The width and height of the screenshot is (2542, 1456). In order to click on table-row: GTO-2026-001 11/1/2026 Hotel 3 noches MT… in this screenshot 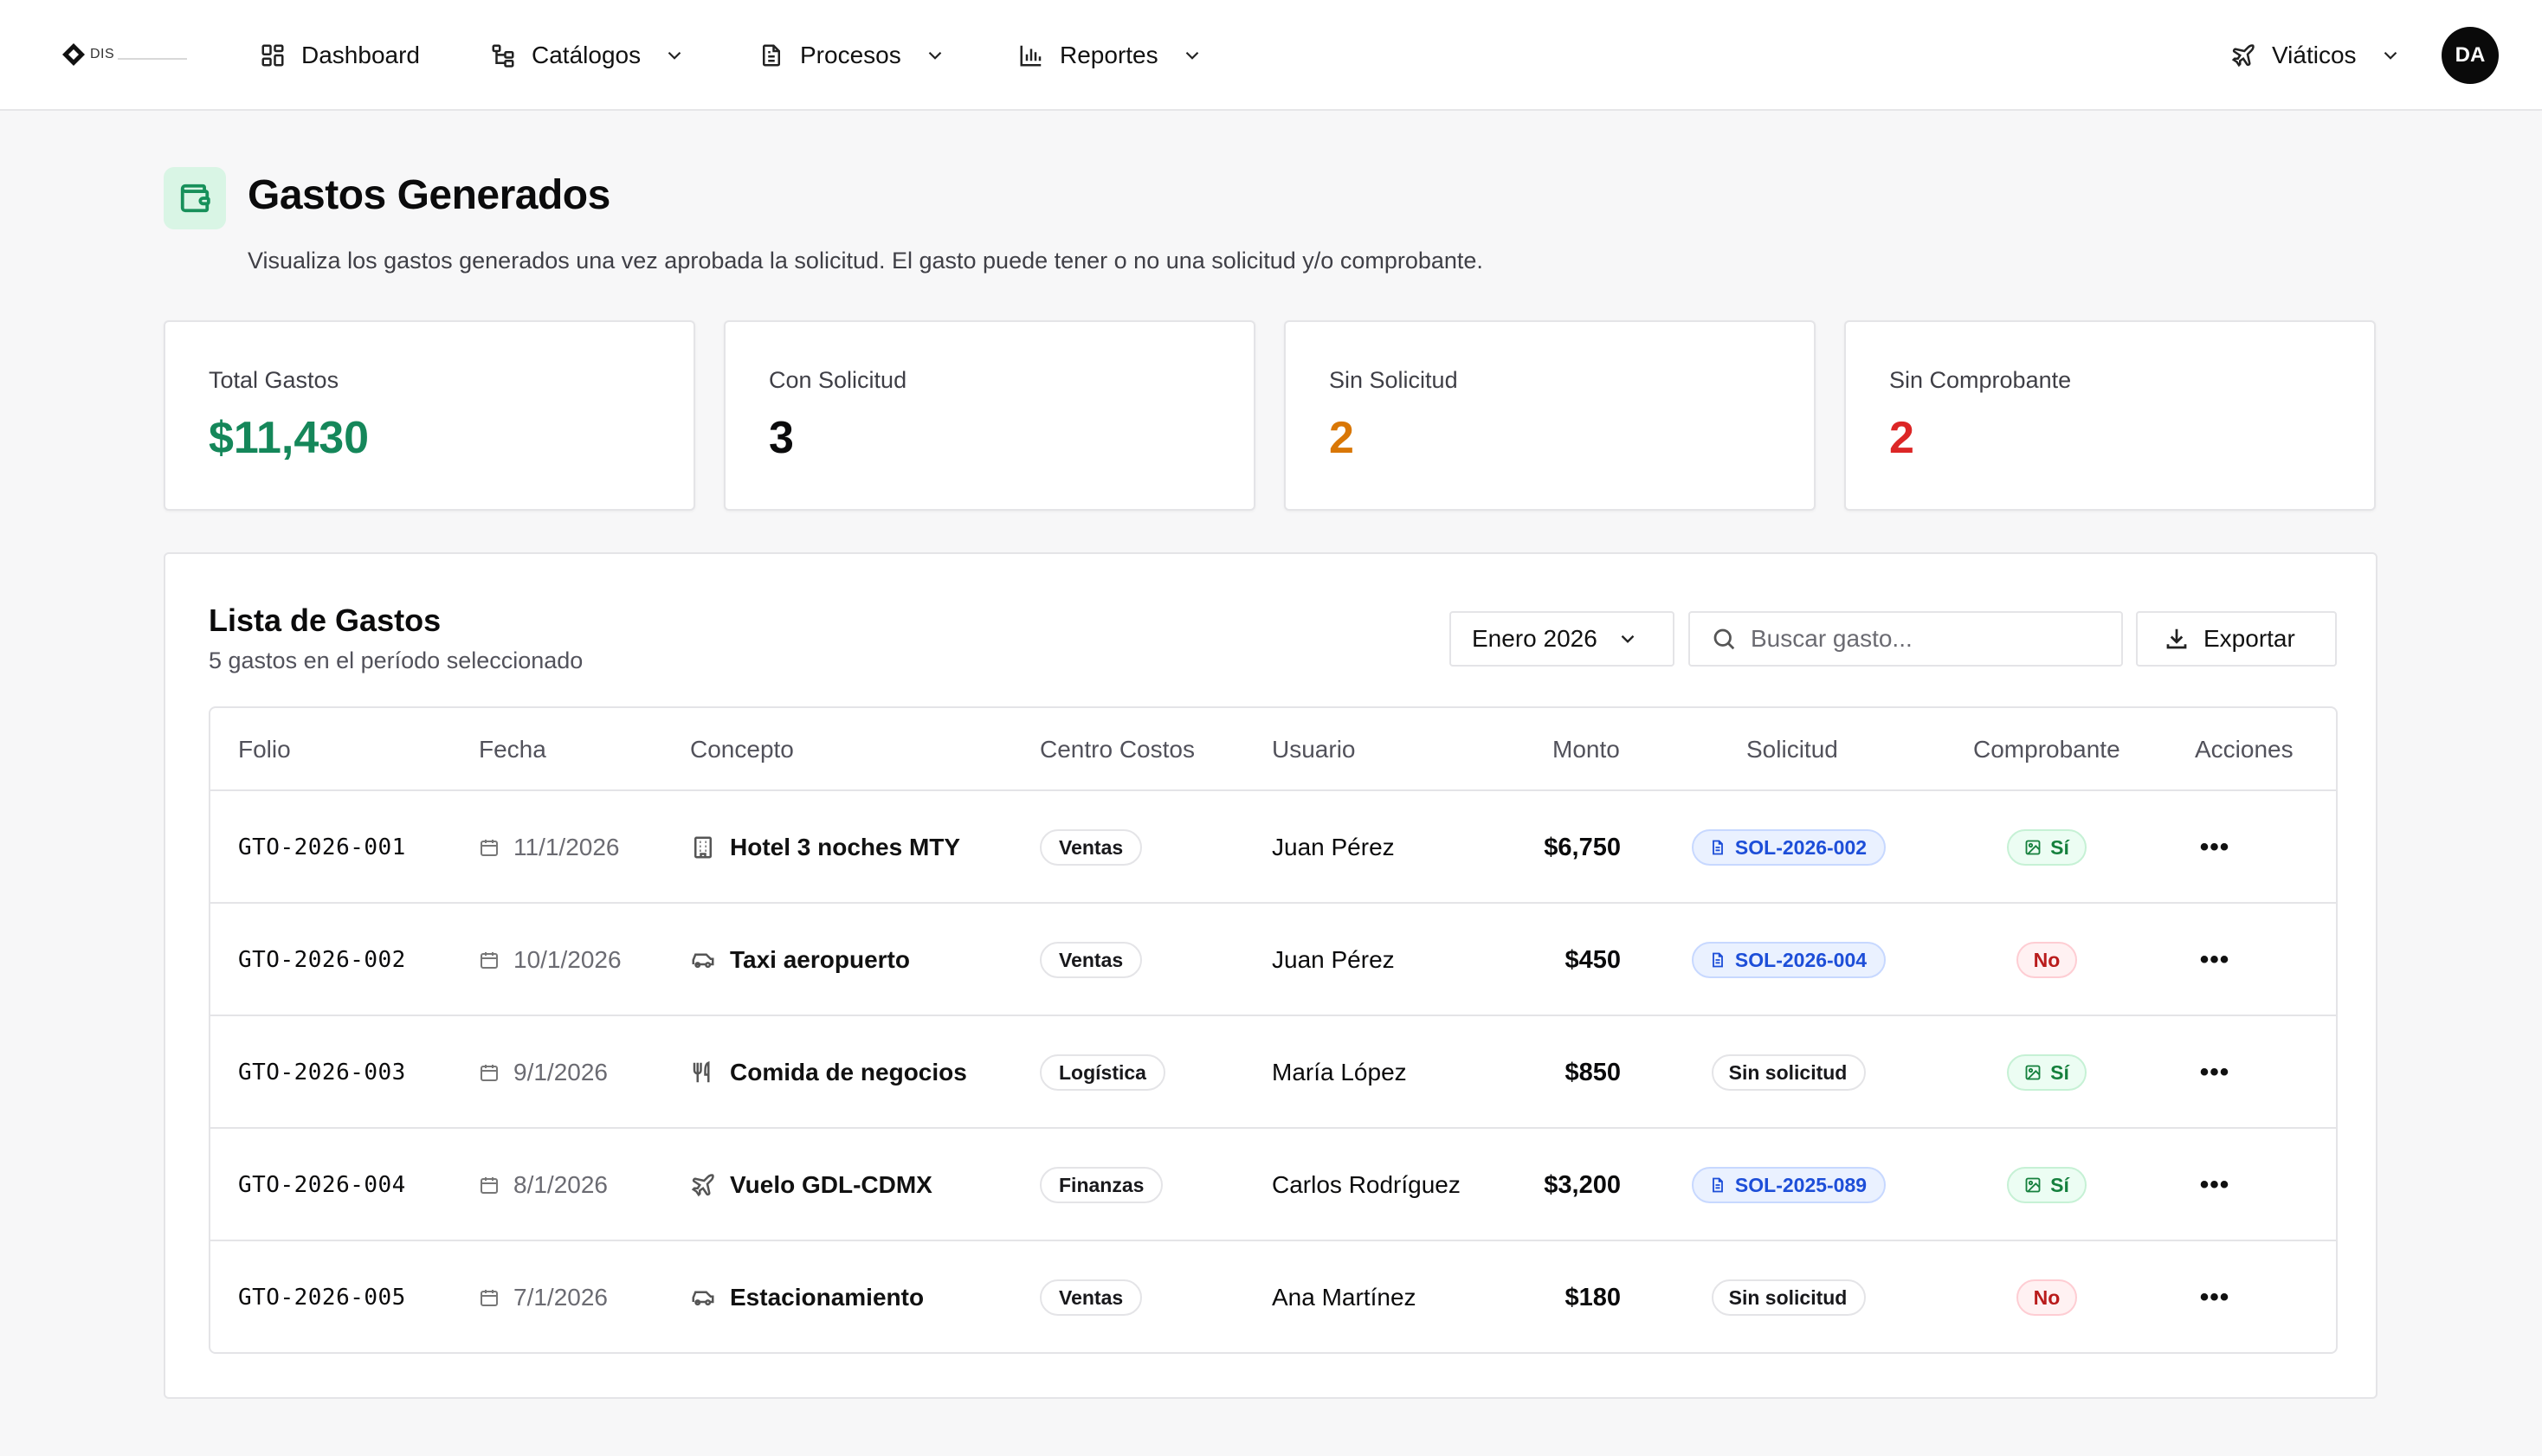, I will do `click(1273, 847)`.